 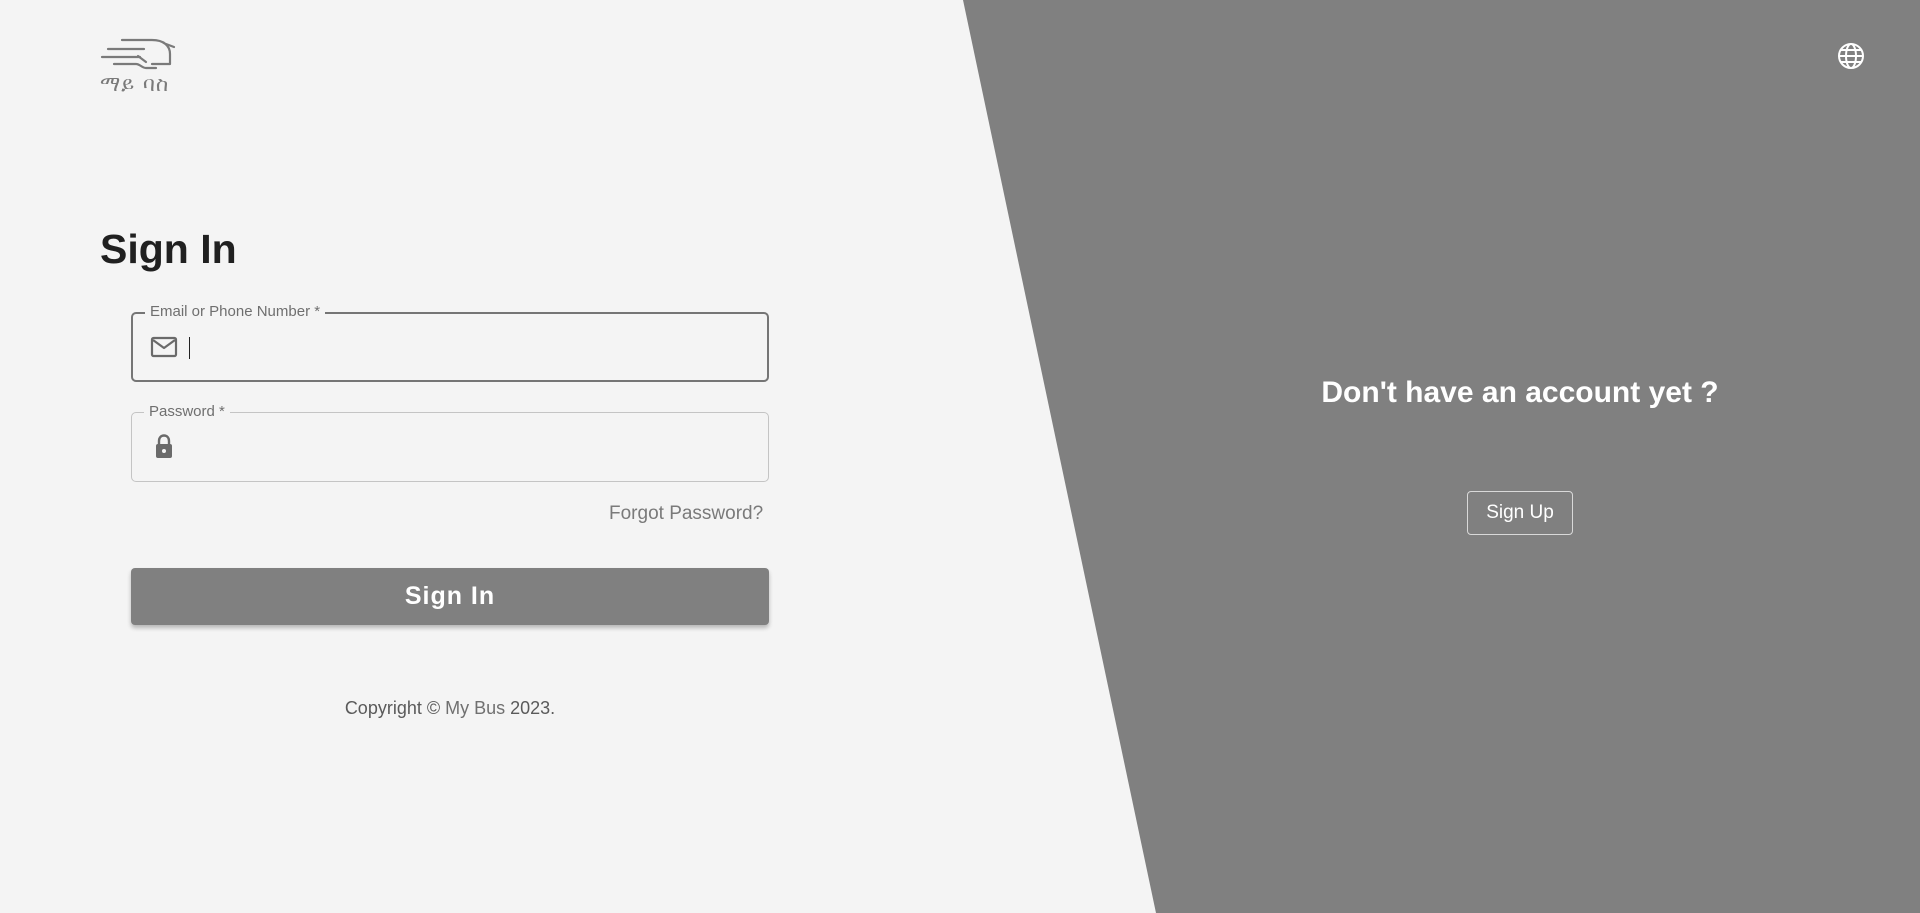 I want to click on copyright-brand: My Bus, so click(x=475, y=708).